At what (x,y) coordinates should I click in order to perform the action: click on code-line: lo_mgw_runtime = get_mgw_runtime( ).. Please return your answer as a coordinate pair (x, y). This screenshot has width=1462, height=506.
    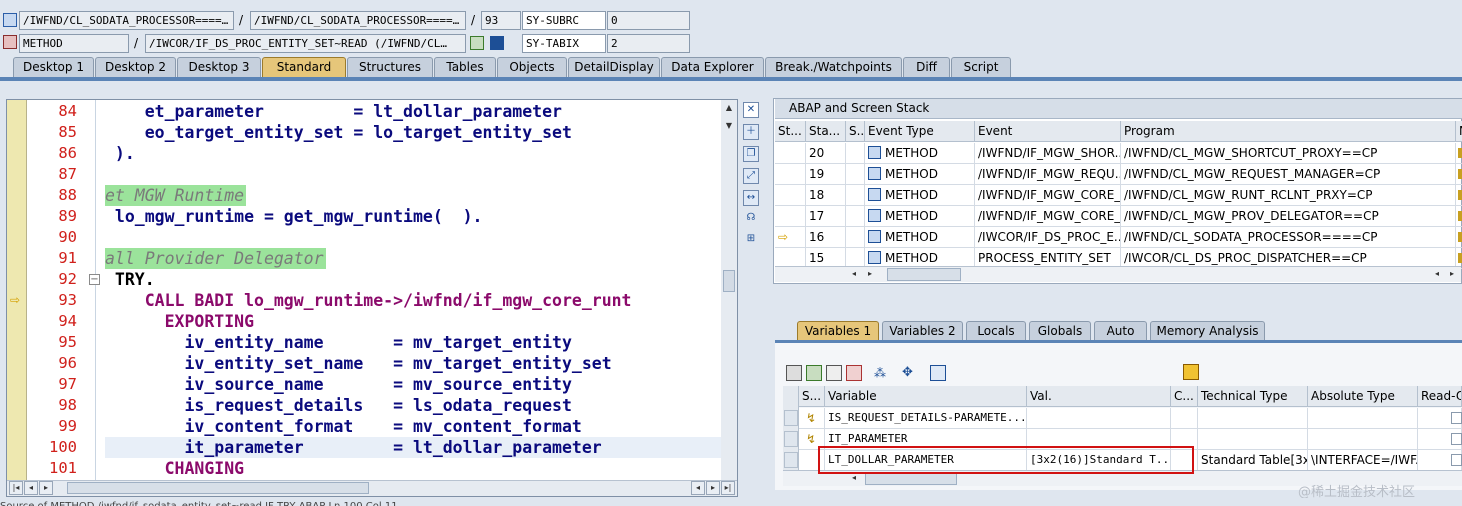
    Looking at the image, I should click on (294, 216).